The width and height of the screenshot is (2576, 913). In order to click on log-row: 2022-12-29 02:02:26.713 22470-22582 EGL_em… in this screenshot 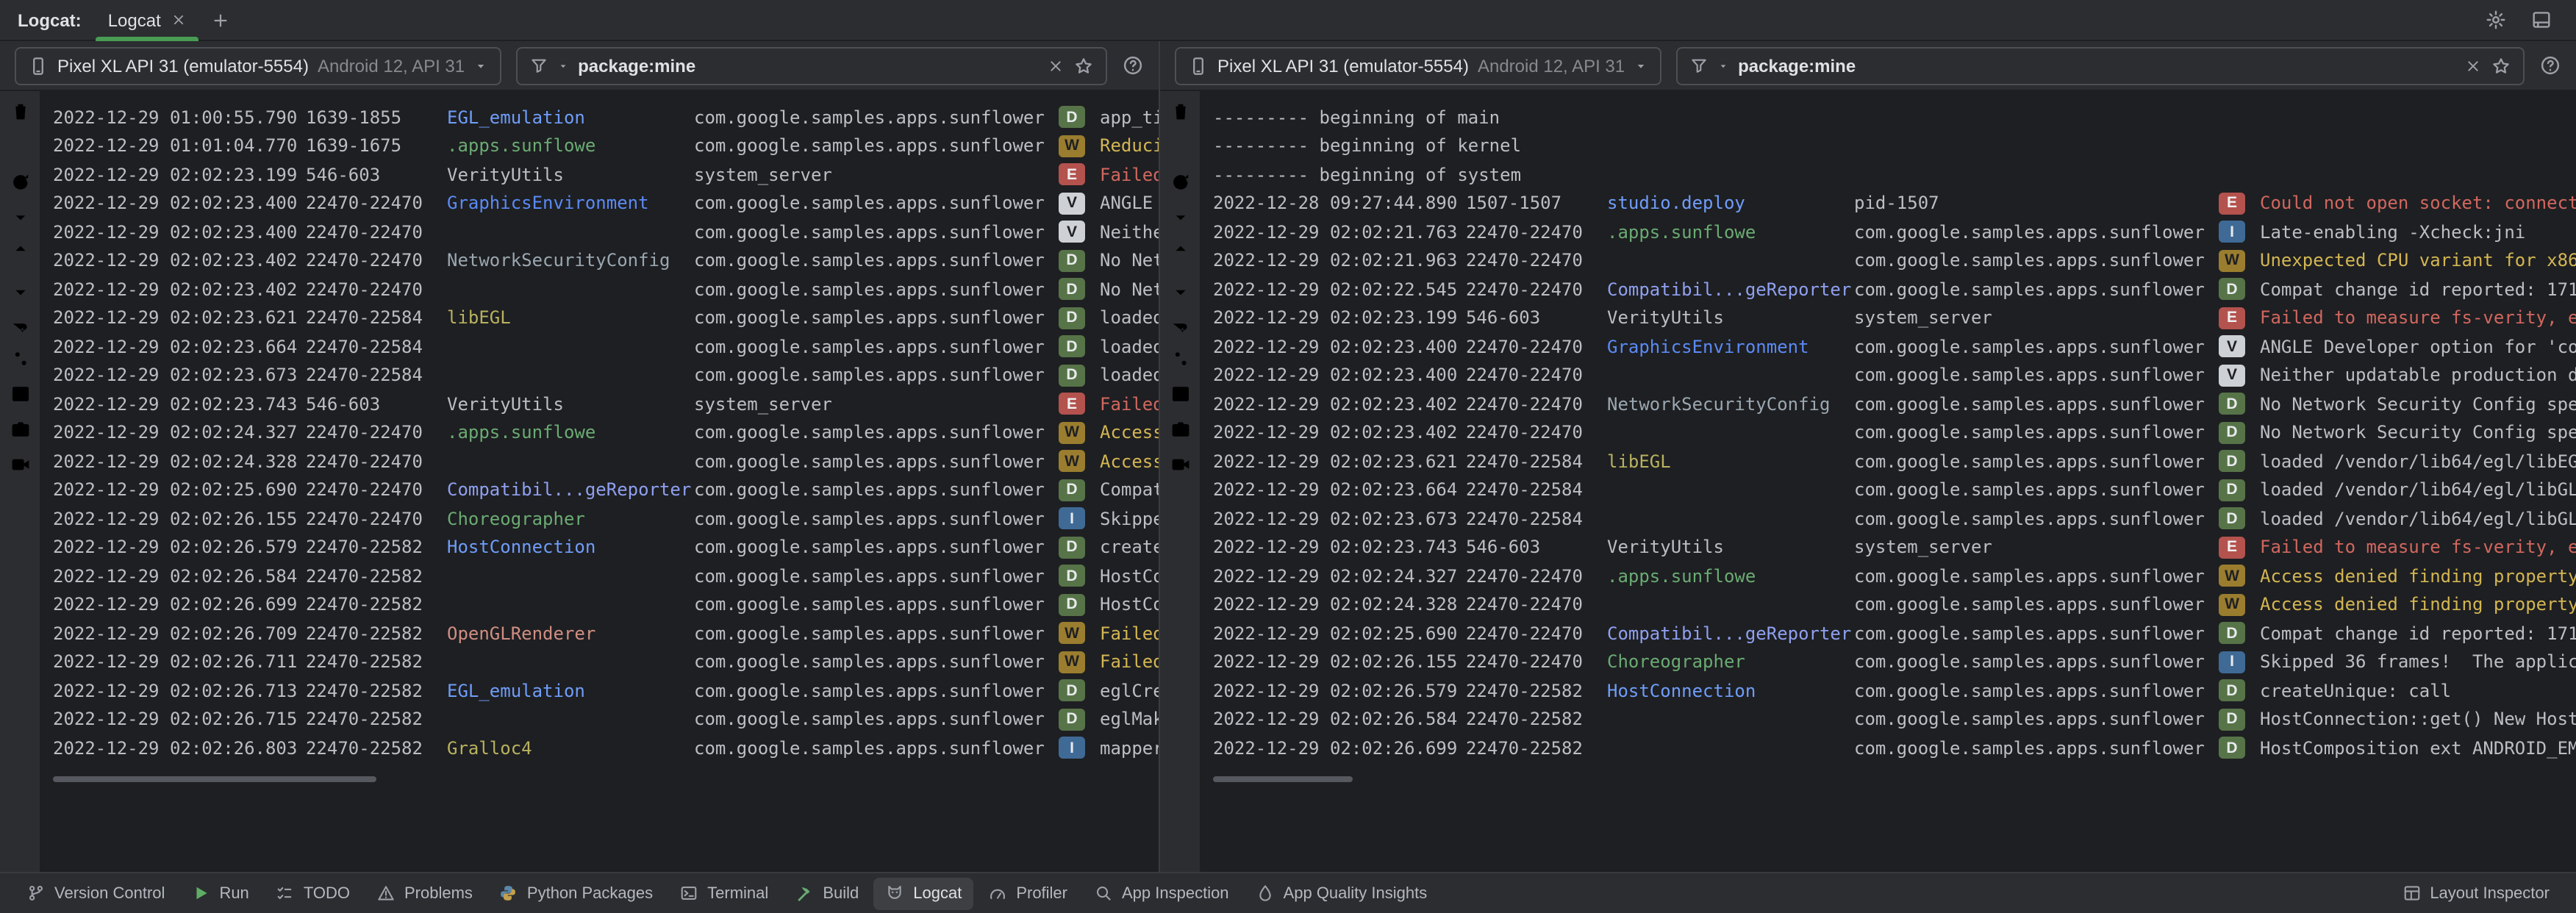, I will do `click(606, 690)`.